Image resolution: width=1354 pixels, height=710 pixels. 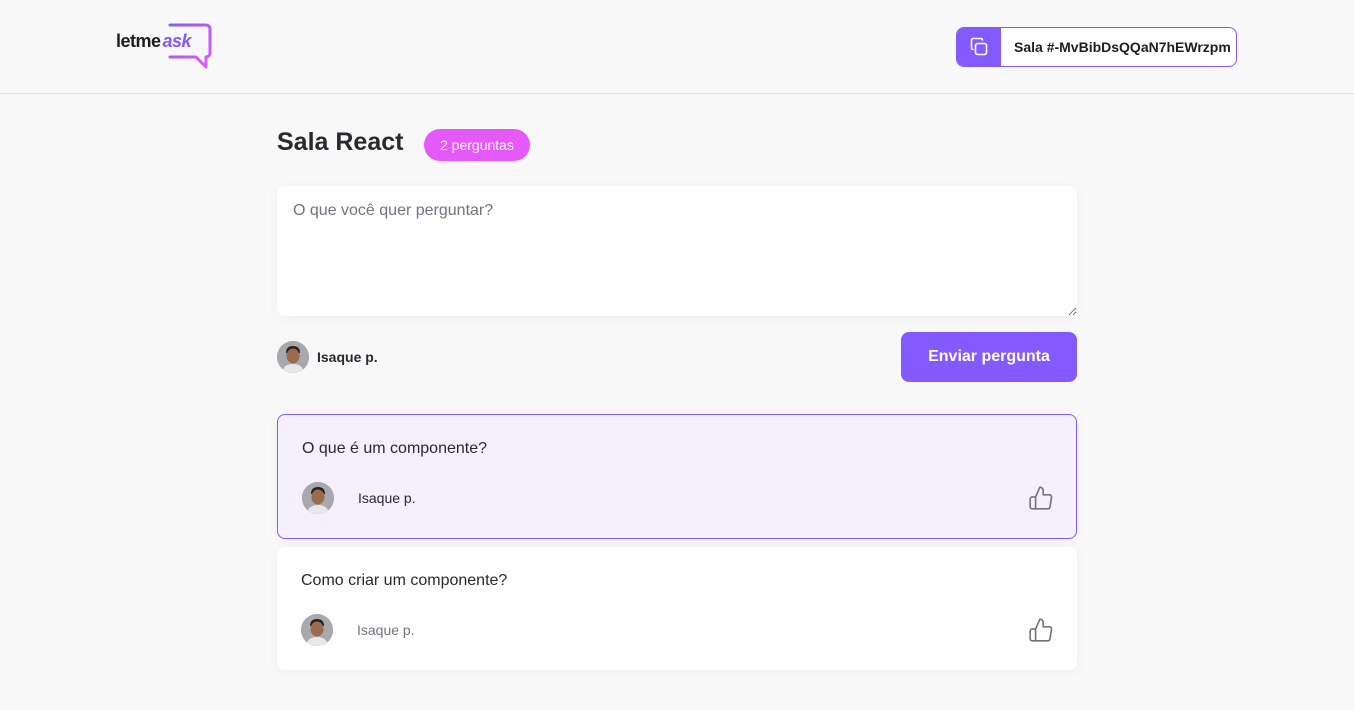 I want to click on letmeask-logo: letme ask, so click(x=164, y=46).